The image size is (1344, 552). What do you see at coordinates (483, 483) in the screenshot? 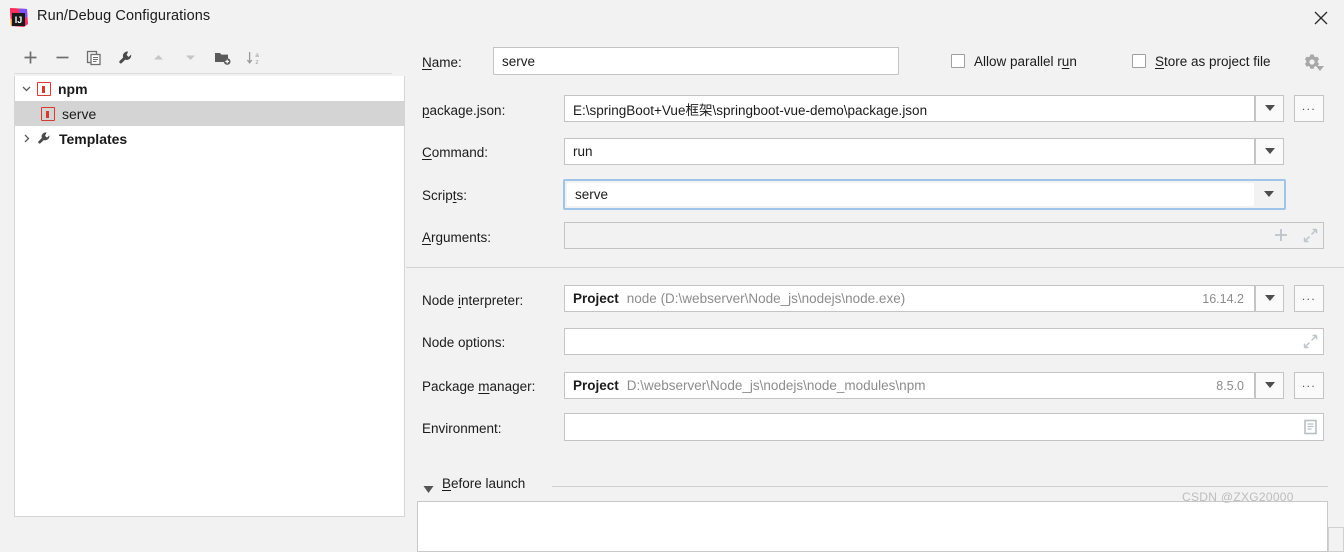
I see `before-launch-label: Before launch` at bounding box center [483, 483].